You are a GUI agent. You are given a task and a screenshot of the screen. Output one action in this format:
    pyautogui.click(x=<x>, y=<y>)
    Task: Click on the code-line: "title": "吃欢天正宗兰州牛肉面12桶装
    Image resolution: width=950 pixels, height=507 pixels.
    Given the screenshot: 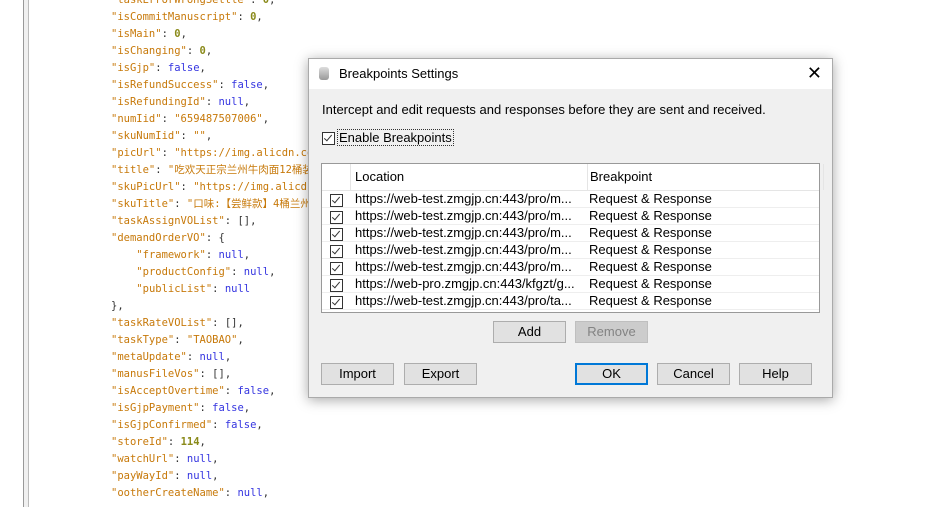 What is the action you would take?
    pyautogui.click(x=215, y=170)
    